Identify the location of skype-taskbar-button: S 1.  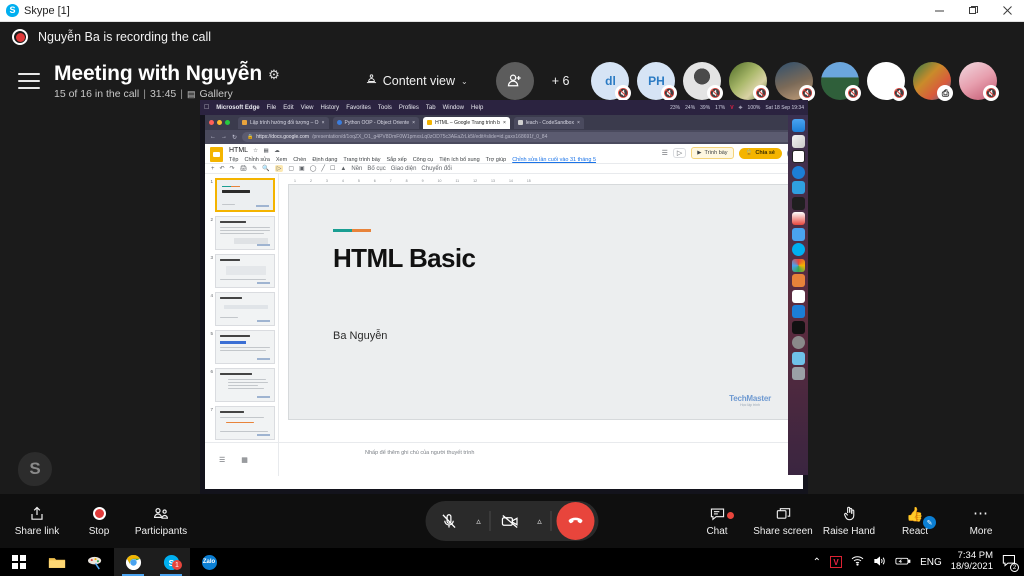
(171, 562).